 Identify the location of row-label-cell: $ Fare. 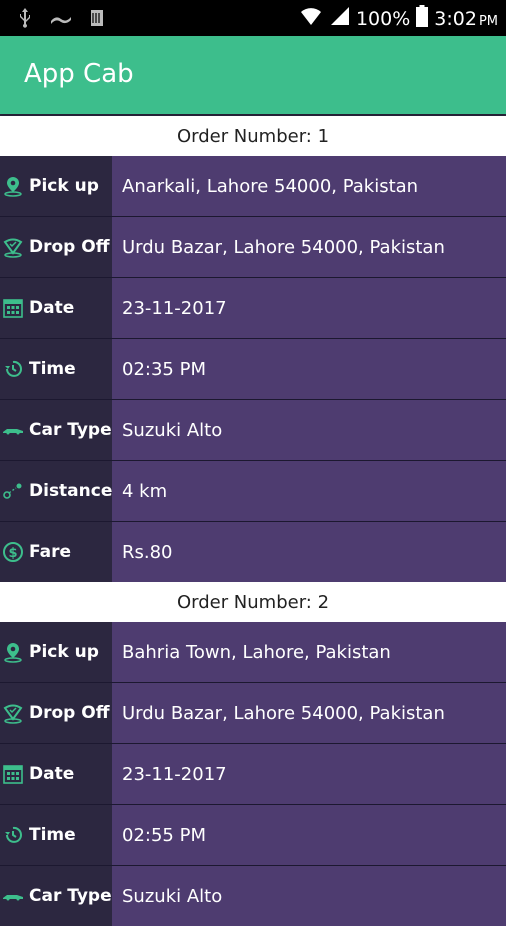
(56, 552).